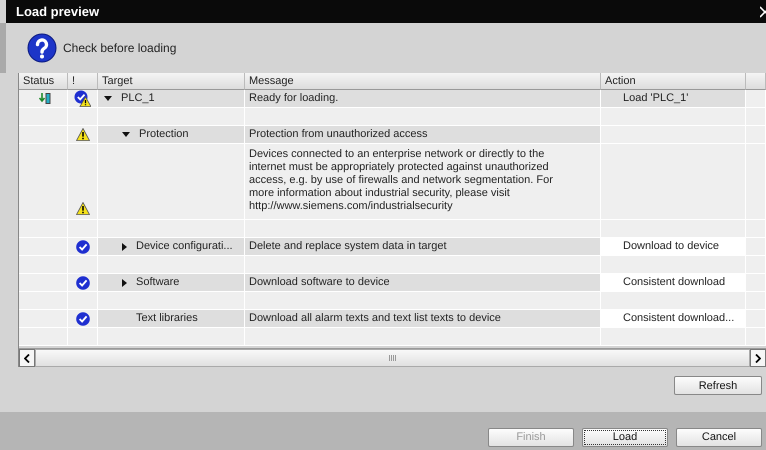 This screenshot has height=450, width=766. I want to click on chevron-left-icon, so click(27, 358).